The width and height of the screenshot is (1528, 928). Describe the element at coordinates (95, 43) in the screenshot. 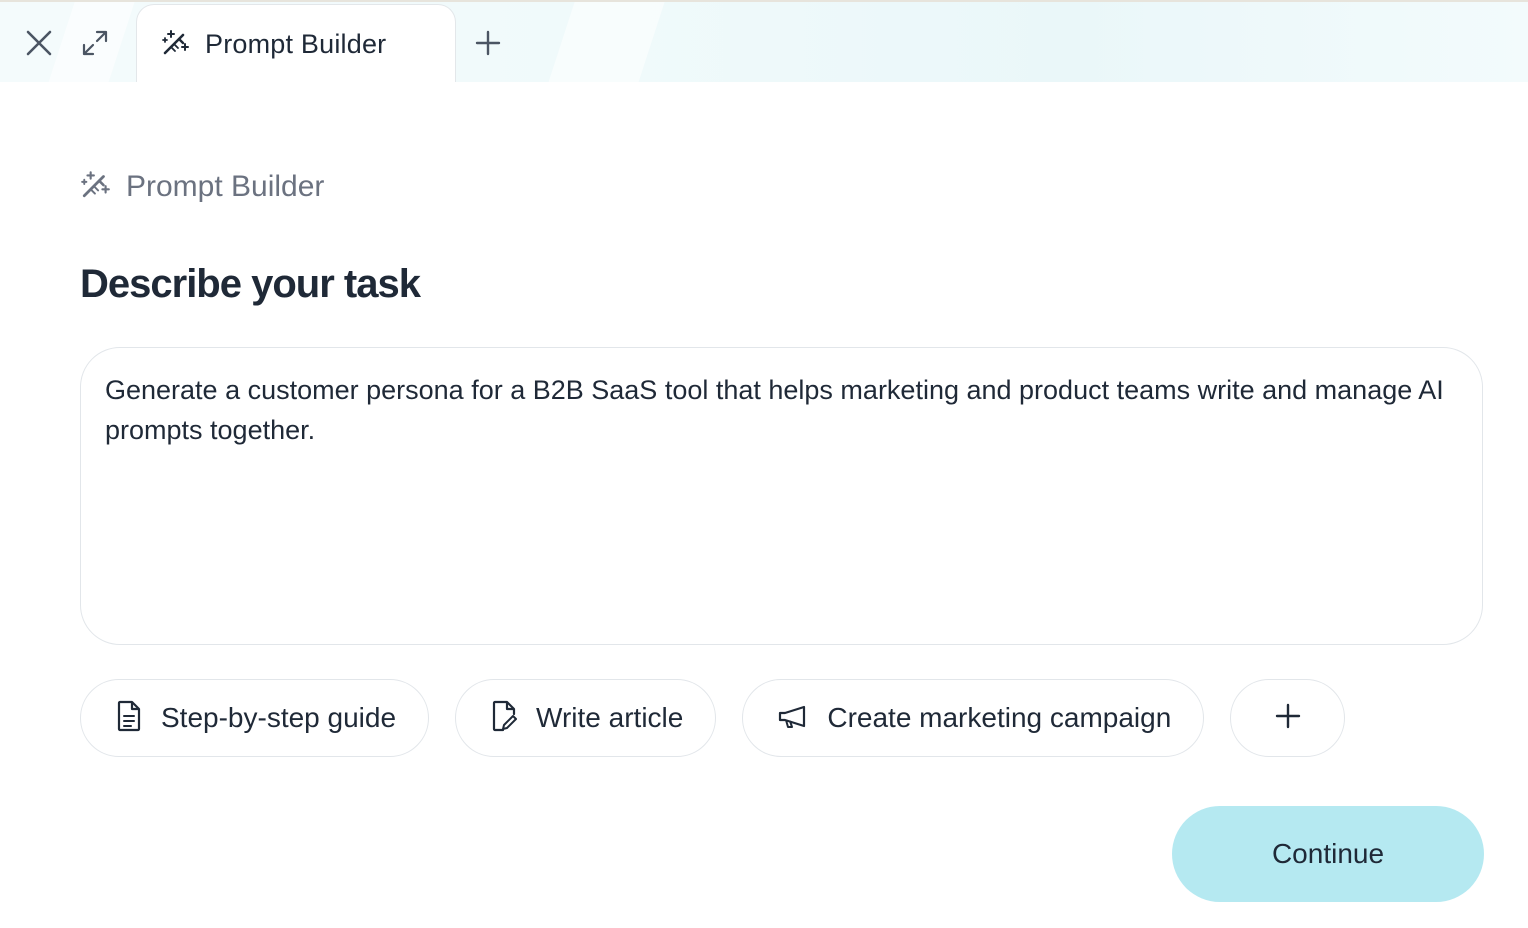

I see `expand-icon` at that location.